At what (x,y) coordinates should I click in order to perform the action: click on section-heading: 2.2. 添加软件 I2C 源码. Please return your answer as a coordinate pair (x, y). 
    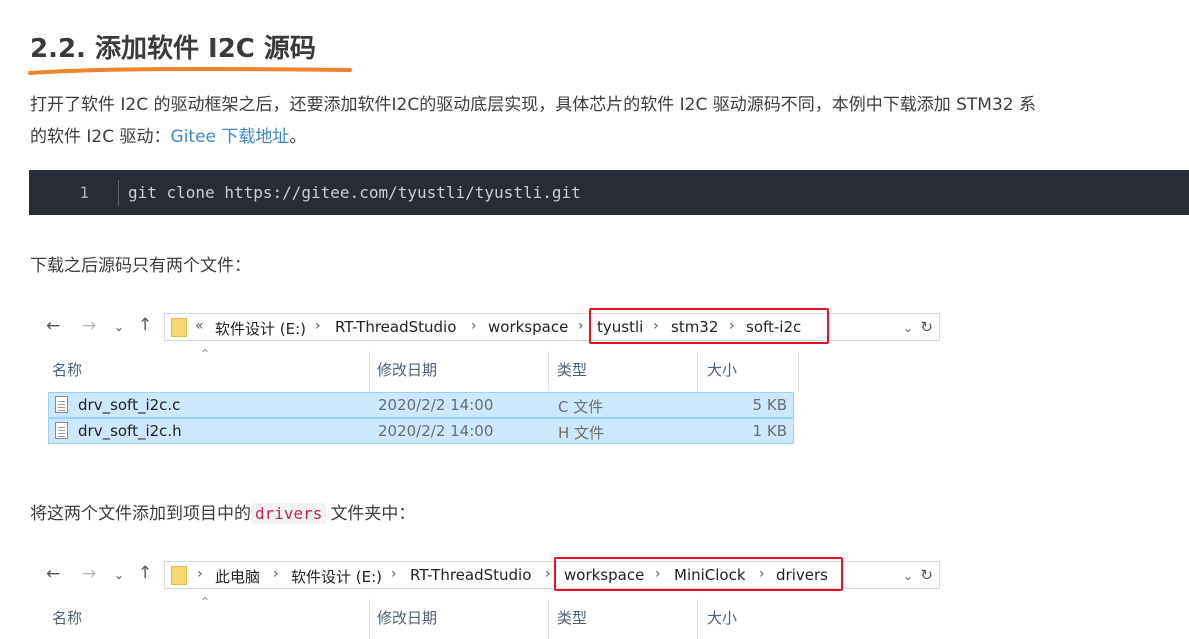
    Looking at the image, I should click on (173, 49).